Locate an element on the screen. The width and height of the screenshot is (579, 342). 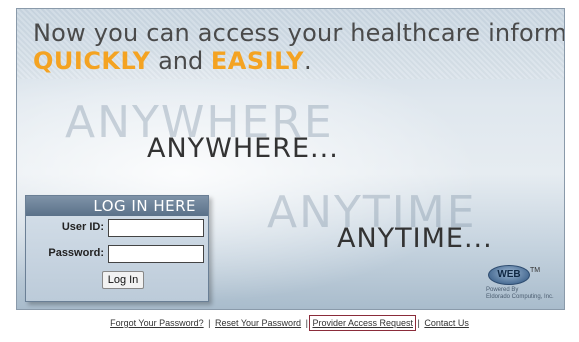
forgot-password-link: Forgot Your Password? is located at coordinates (157, 323).